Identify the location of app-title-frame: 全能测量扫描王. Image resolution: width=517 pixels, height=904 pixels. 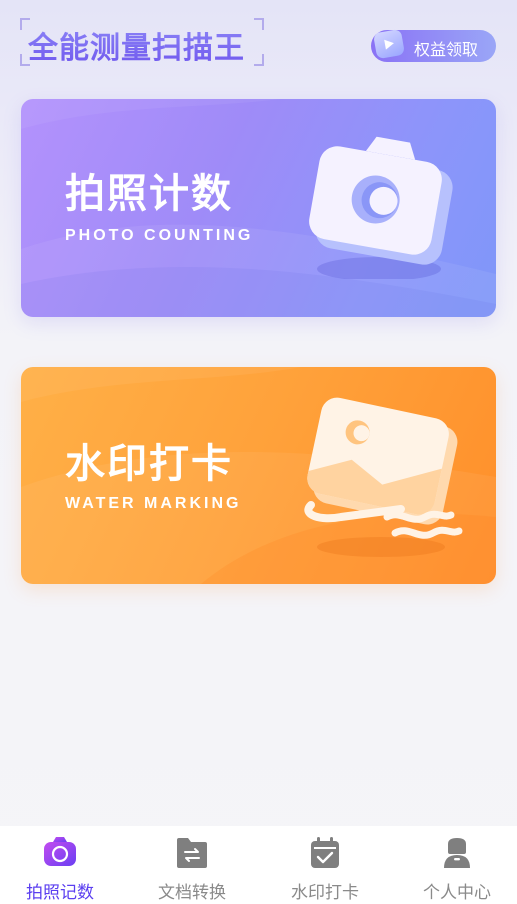
(142, 42).